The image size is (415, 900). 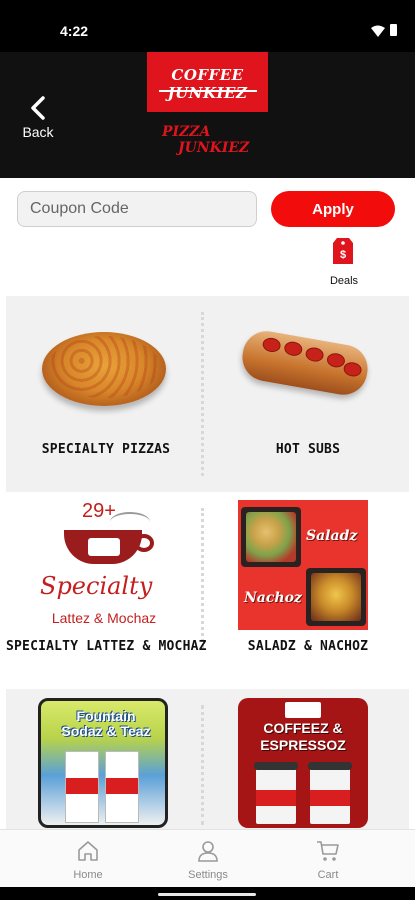 What do you see at coordinates (207, 894) in the screenshot?
I see `home-gesture-pill` at bounding box center [207, 894].